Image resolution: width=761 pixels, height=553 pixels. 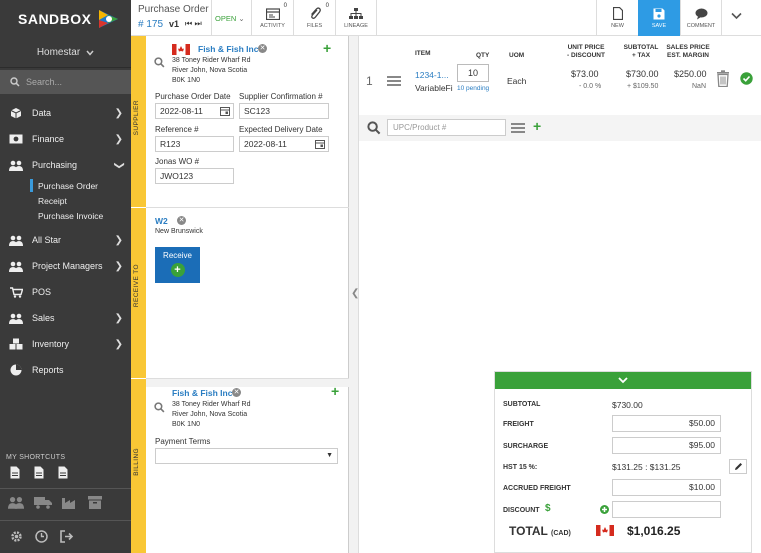 I want to click on check-circle-icon, so click(x=746, y=78).